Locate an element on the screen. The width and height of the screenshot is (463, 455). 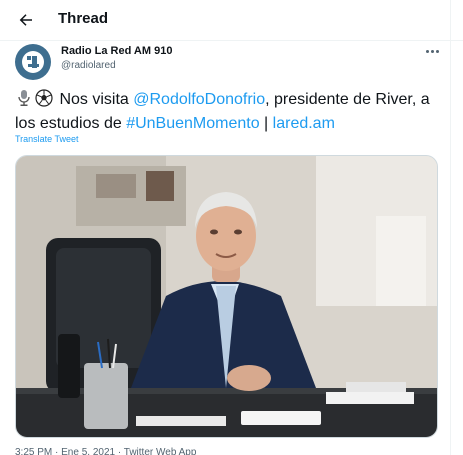
back-button is located at coordinates (26, 20).